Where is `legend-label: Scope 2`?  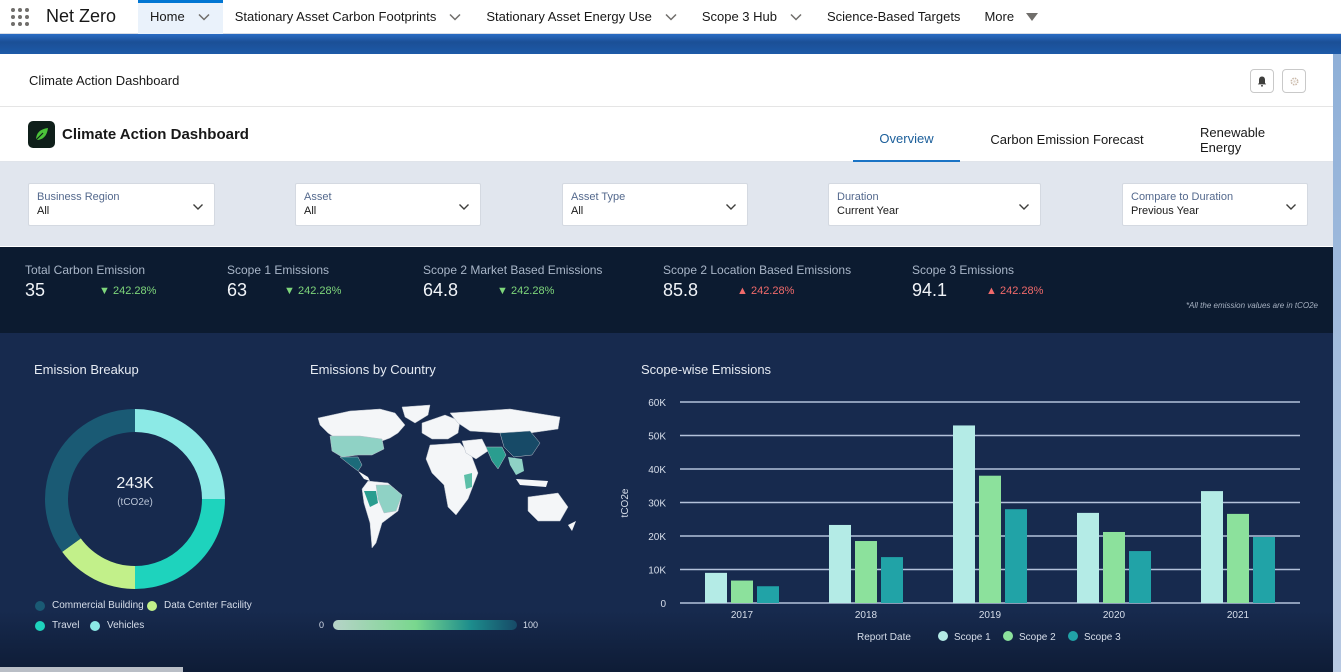
legend-label: Scope 2 is located at coordinates (1037, 637).